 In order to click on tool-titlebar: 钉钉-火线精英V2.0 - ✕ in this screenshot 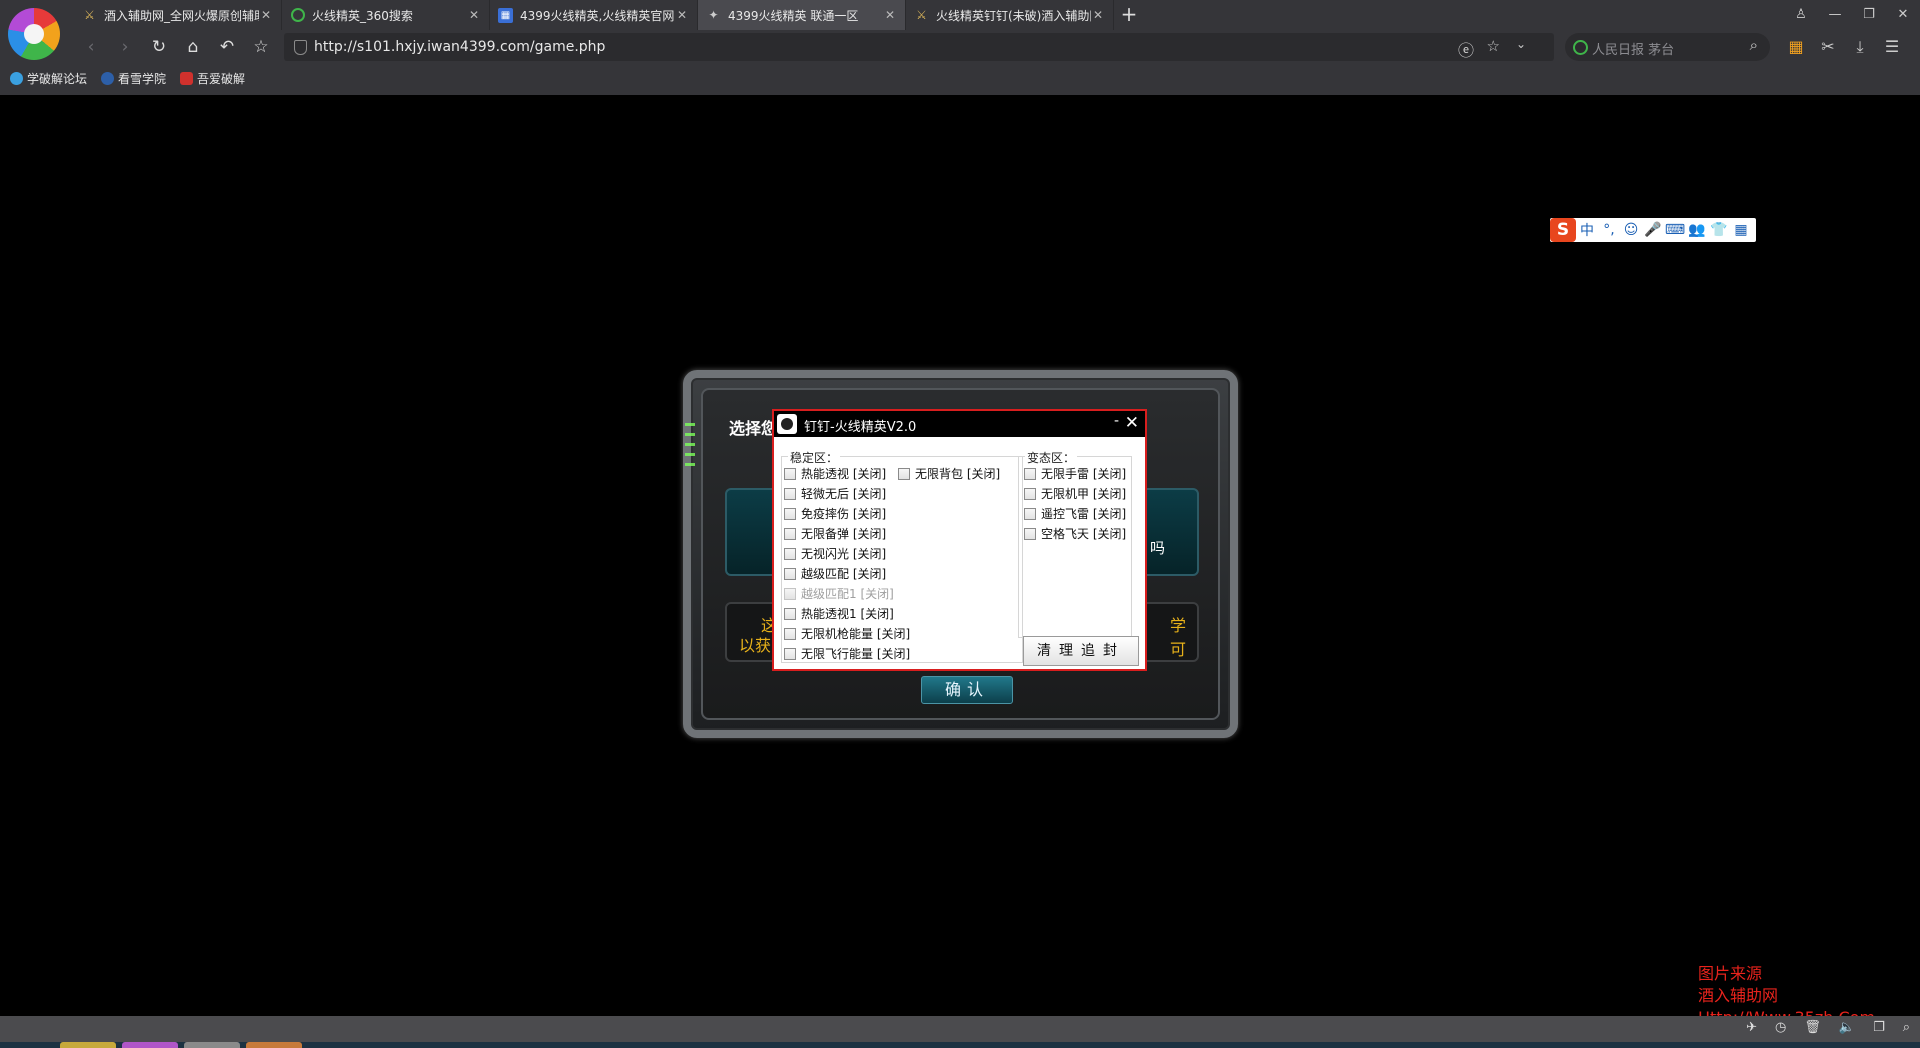, I will do `click(959, 424)`.